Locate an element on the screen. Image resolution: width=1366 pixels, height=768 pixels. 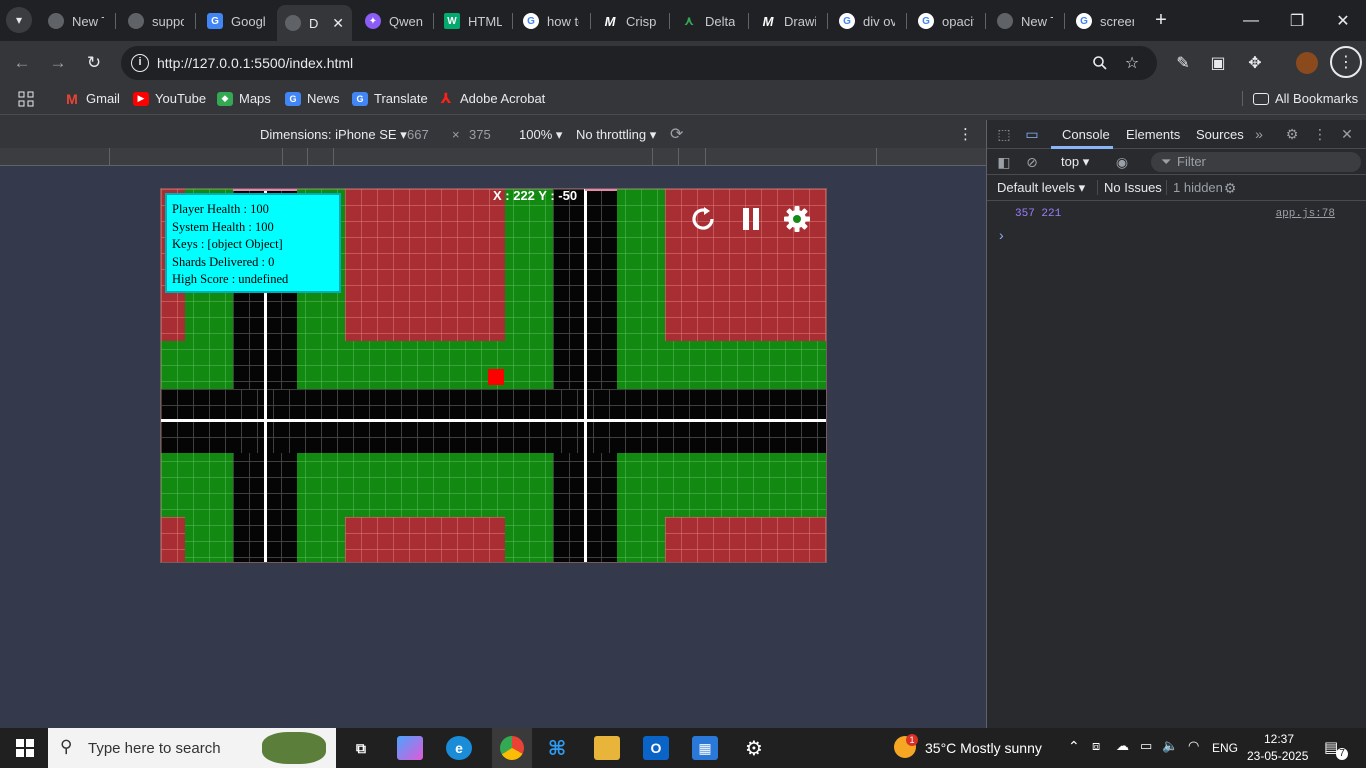
url-text: http://127.0.0.1:5500/index.html is located at coordinates (255, 63).